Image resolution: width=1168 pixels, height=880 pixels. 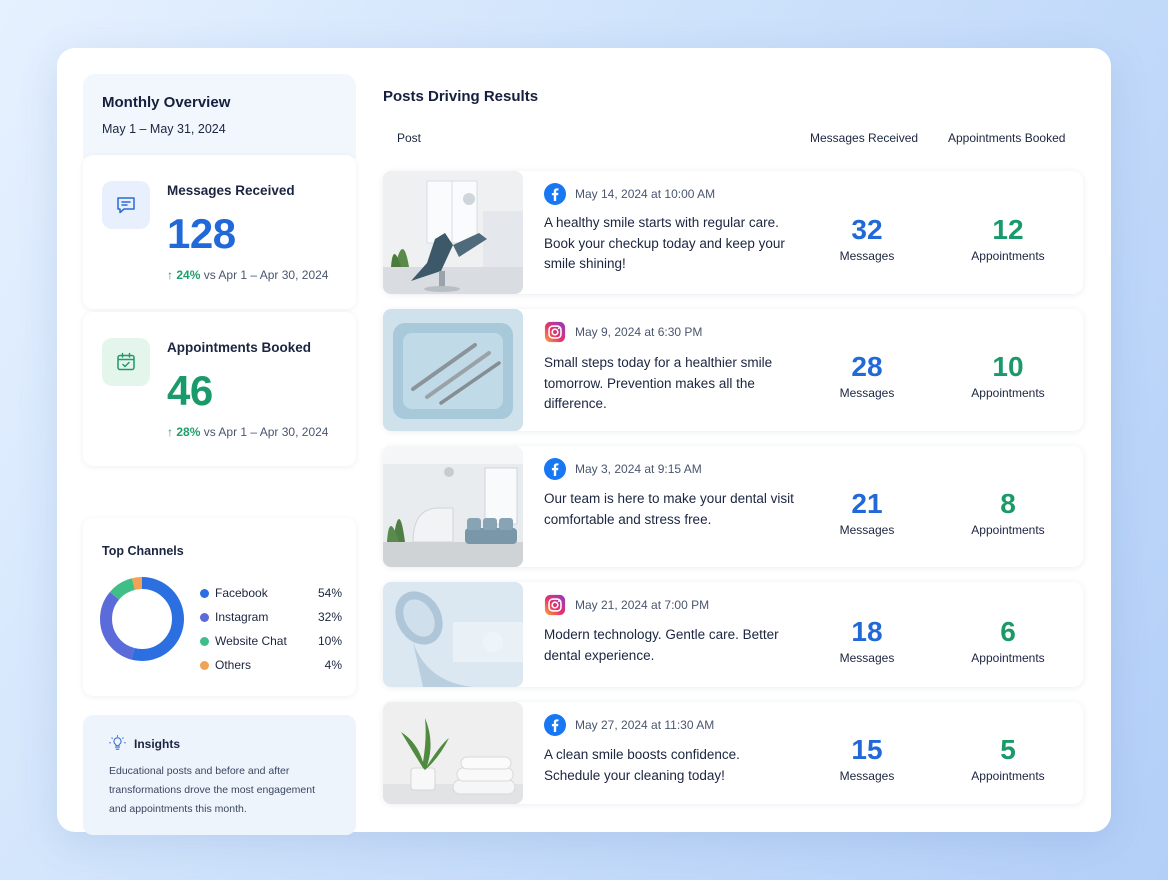 I want to click on messages-metric: 21 Messages, so click(x=867, y=512).